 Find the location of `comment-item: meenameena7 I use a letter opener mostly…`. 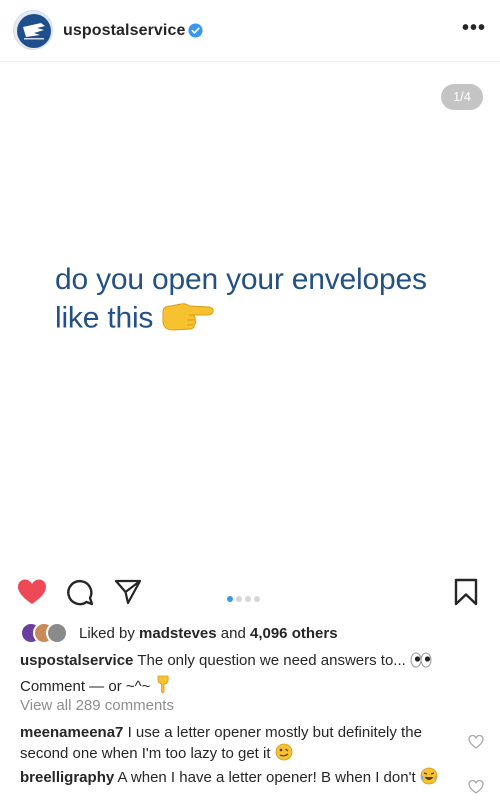

comment-item: meenameena7 I use a letter opener mostly… is located at coordinates (240, 745).